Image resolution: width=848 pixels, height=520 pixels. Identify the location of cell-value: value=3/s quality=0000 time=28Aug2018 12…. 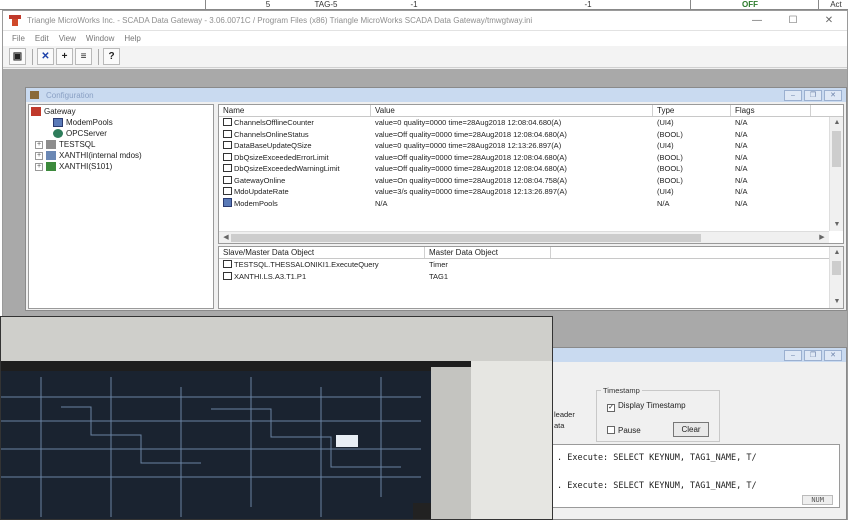
(471, 192).